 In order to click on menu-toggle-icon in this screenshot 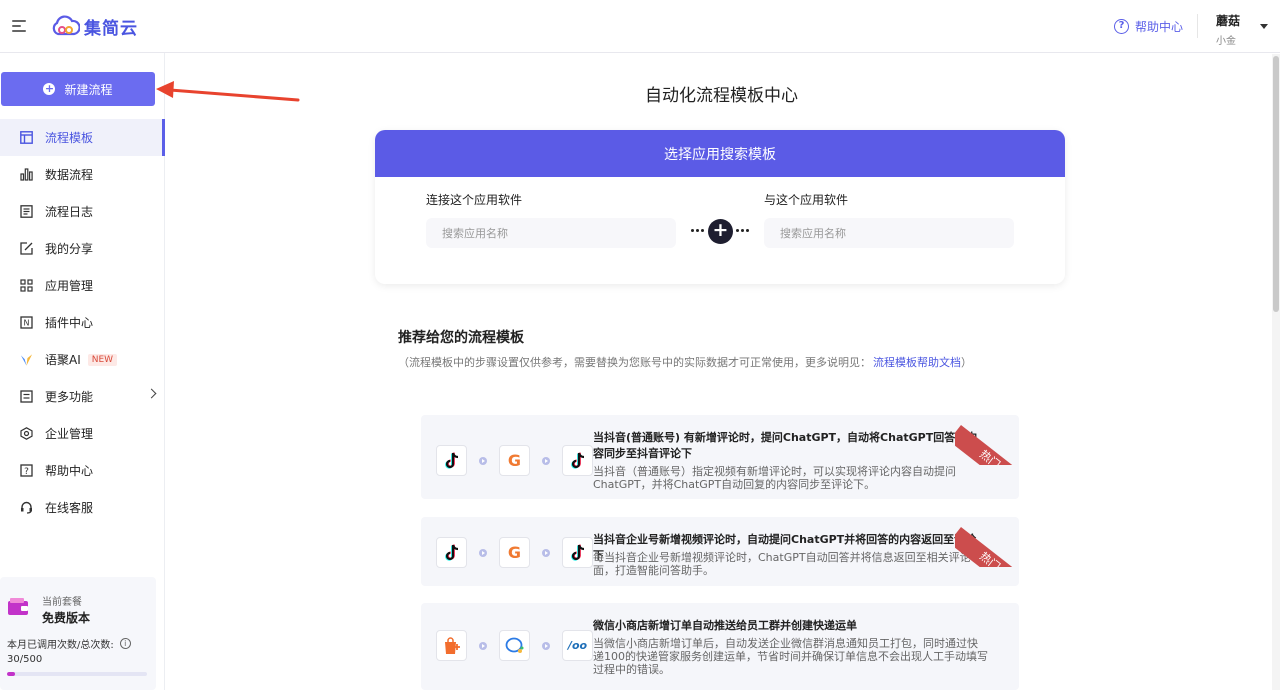, I will do `click(20, 26)`.